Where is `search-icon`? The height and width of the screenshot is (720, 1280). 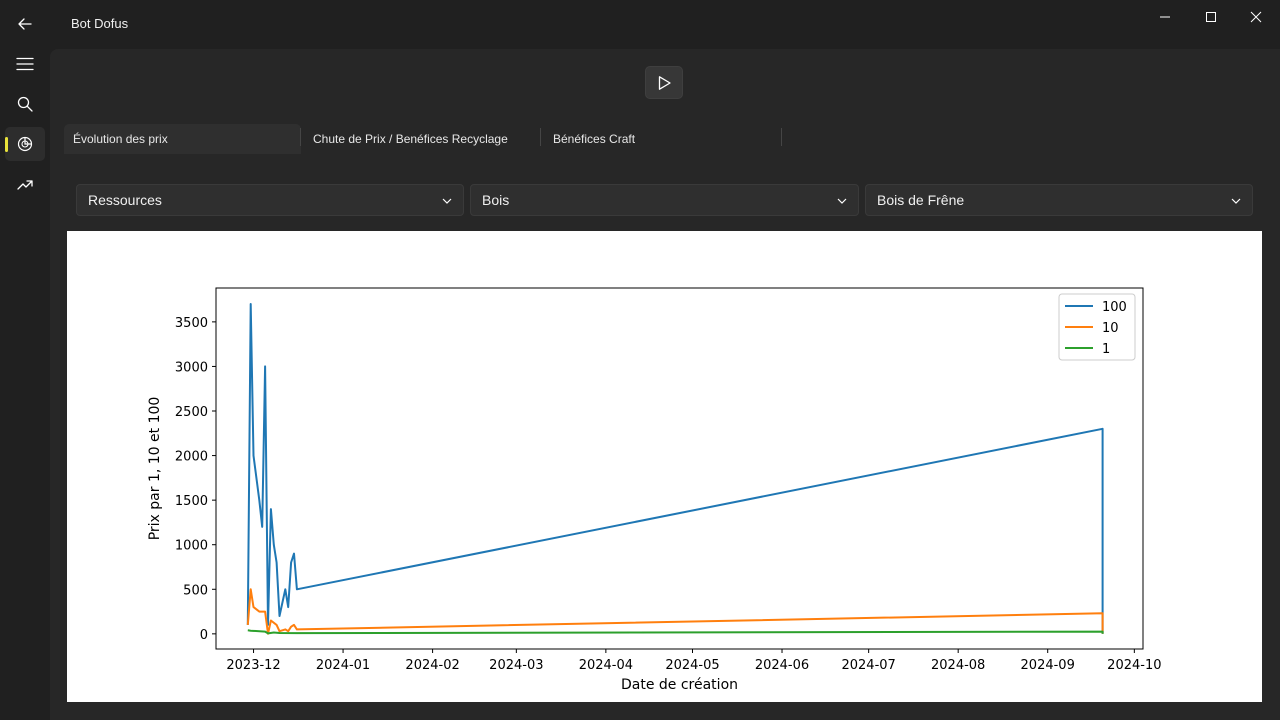
search-icon is located at coordinates (25, 104).